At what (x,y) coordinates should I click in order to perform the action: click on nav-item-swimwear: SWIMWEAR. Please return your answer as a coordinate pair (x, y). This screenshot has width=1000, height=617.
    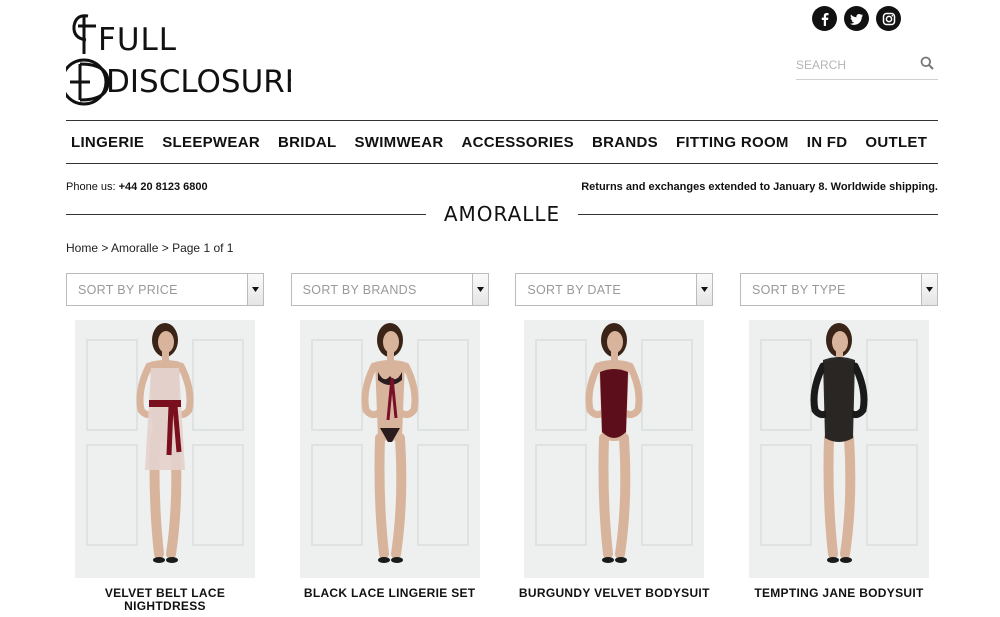
    Looking at the image, I should click on (398, 142).